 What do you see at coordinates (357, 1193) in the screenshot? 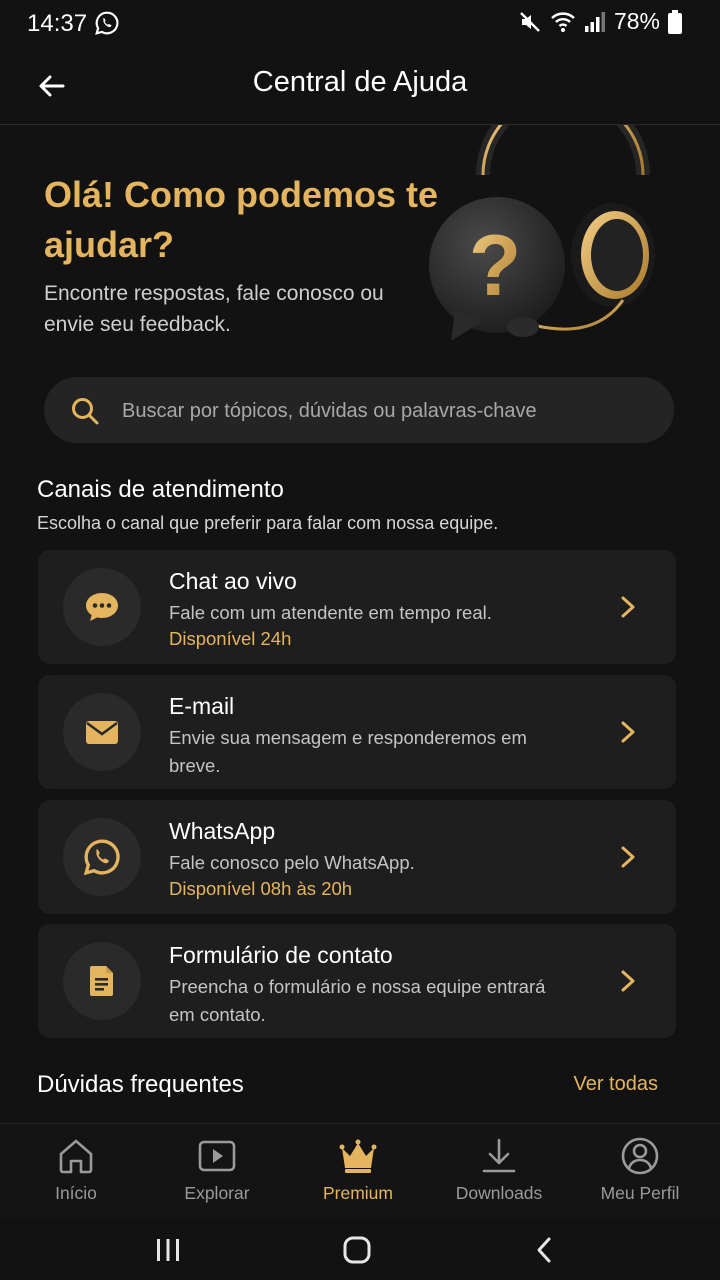
I see `nav-label: Premium` at bounding box center [357, 1193].